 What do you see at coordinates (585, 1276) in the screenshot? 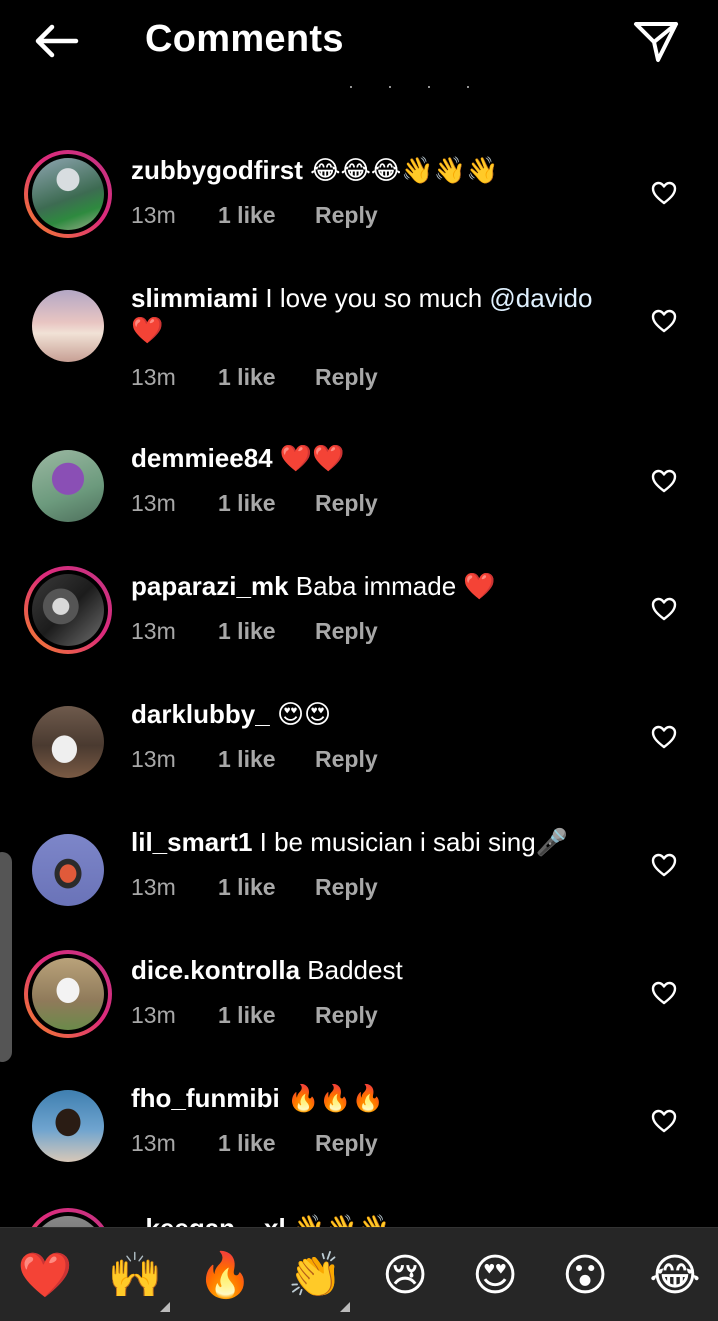
I see `emoji-surprised-button: 😮` at bounding box center [585, 1276].